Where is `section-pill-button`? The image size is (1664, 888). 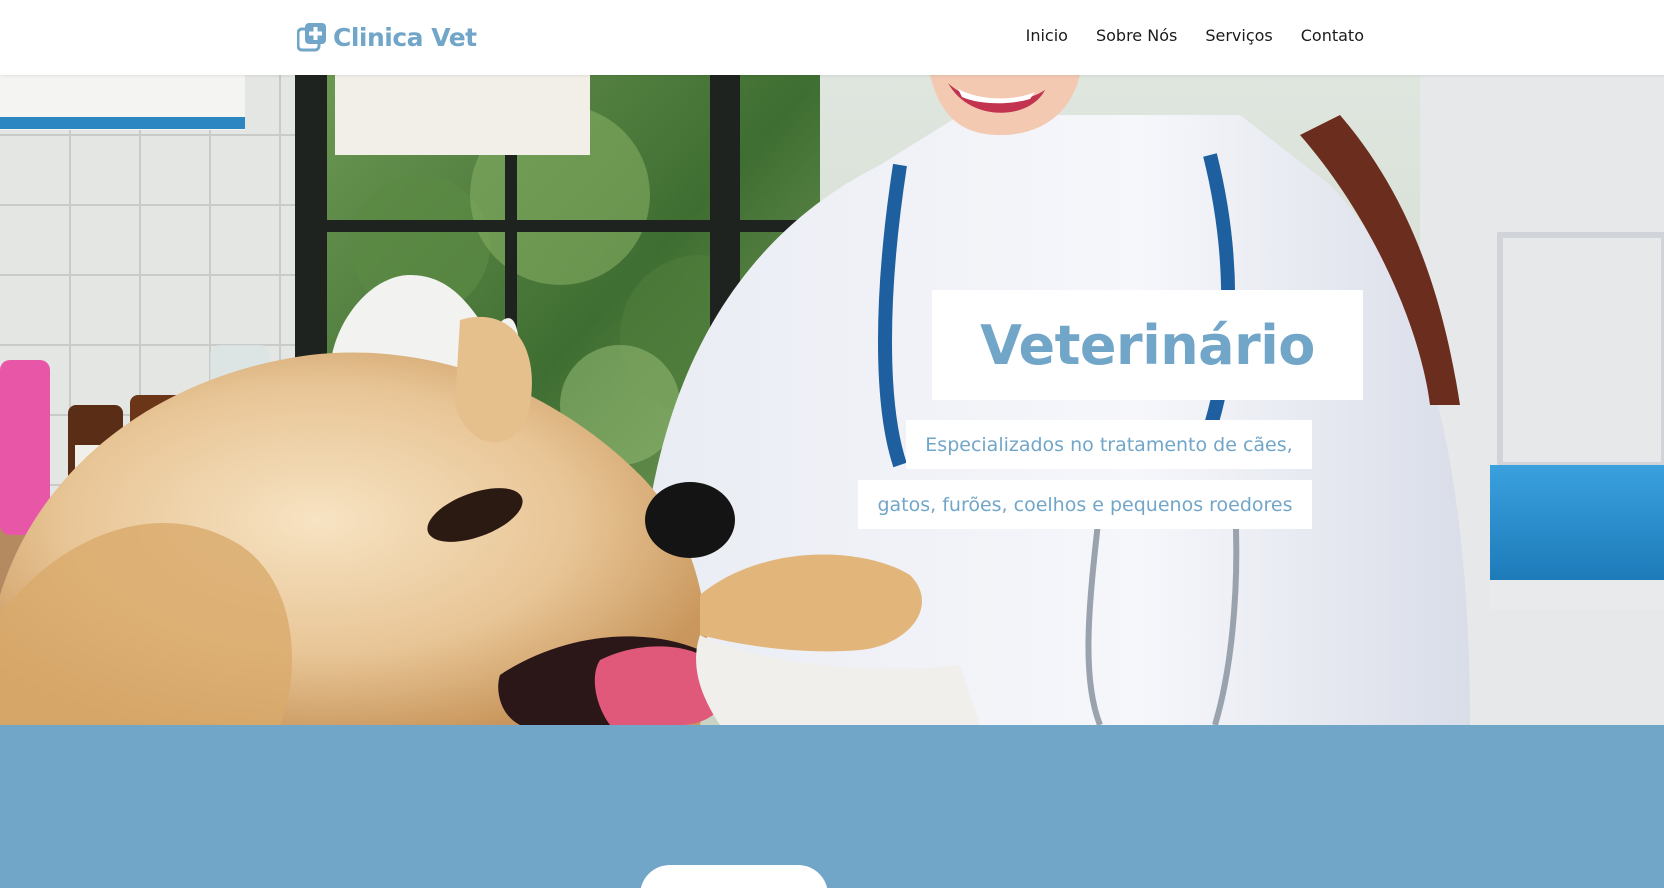 section-pill-button is located at coordinates (734, 876).